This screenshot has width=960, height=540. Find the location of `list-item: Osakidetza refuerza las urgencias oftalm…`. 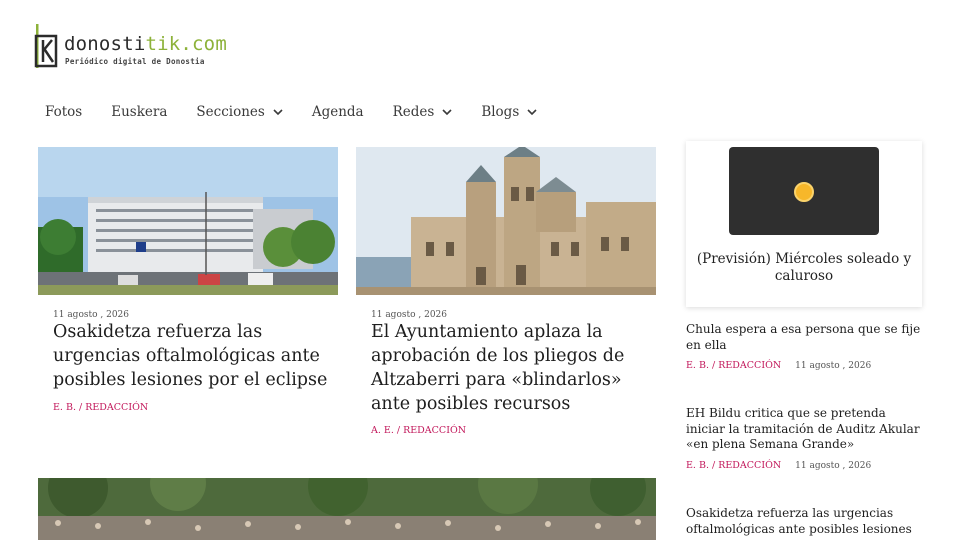

list-item: Osakidetza refuerza las urgencias oftalm… is located at coordinates (806, 523).